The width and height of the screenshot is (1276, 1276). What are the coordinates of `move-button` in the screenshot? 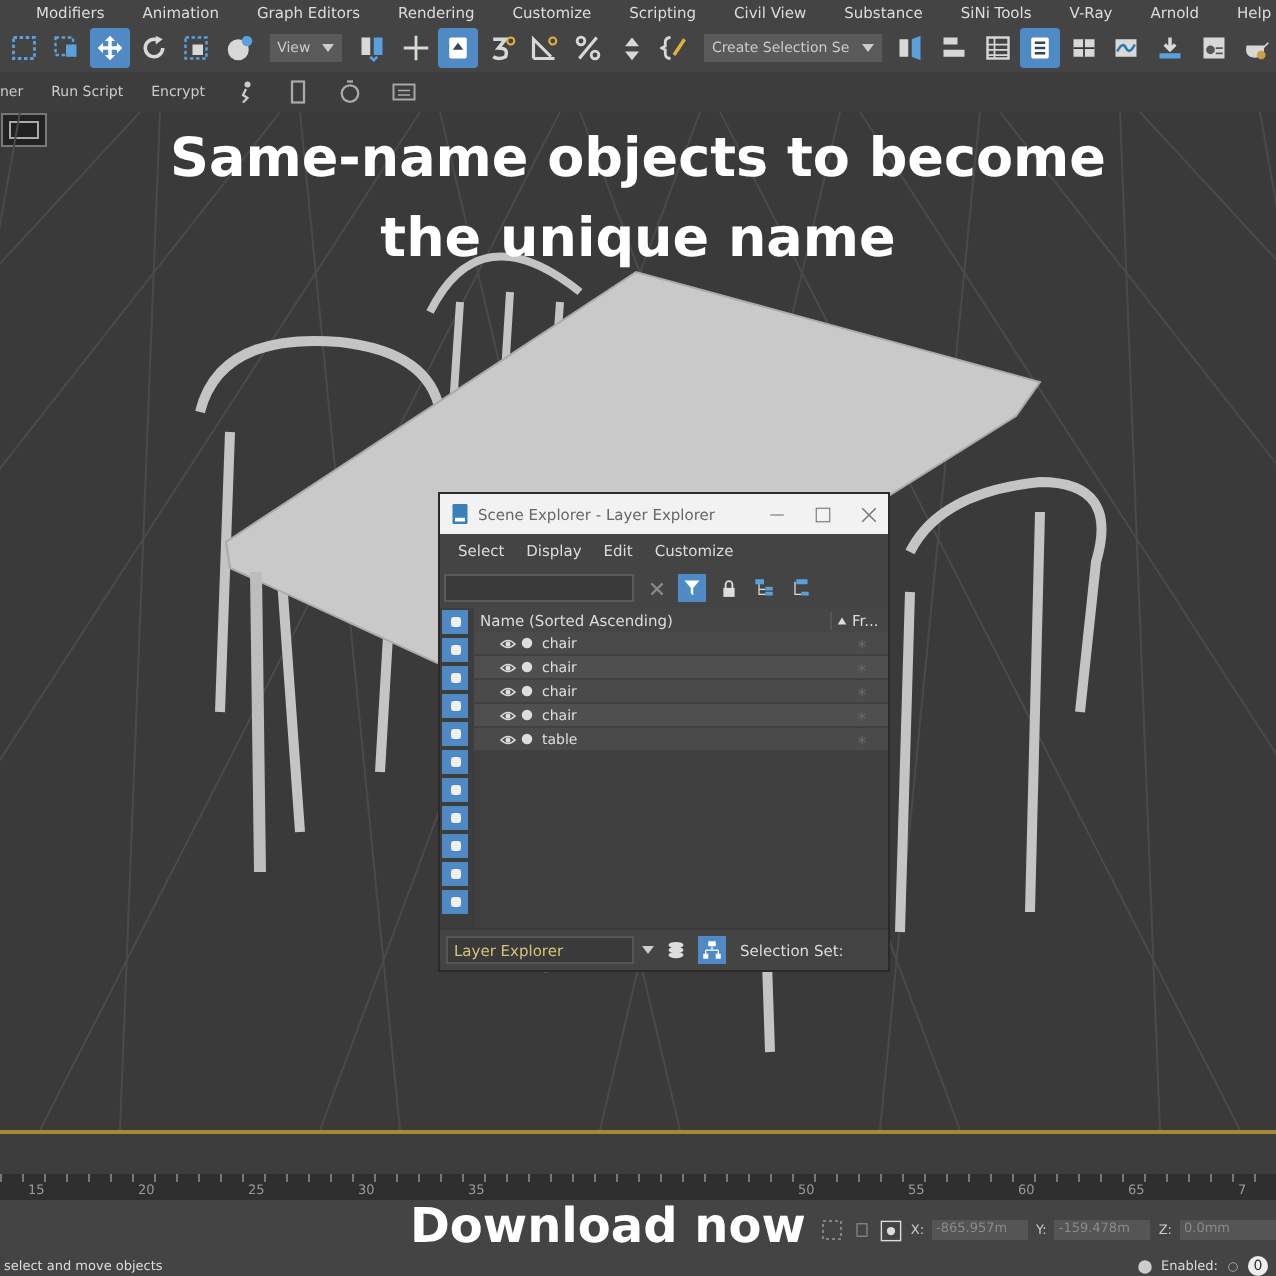 It's located at (110, 48).